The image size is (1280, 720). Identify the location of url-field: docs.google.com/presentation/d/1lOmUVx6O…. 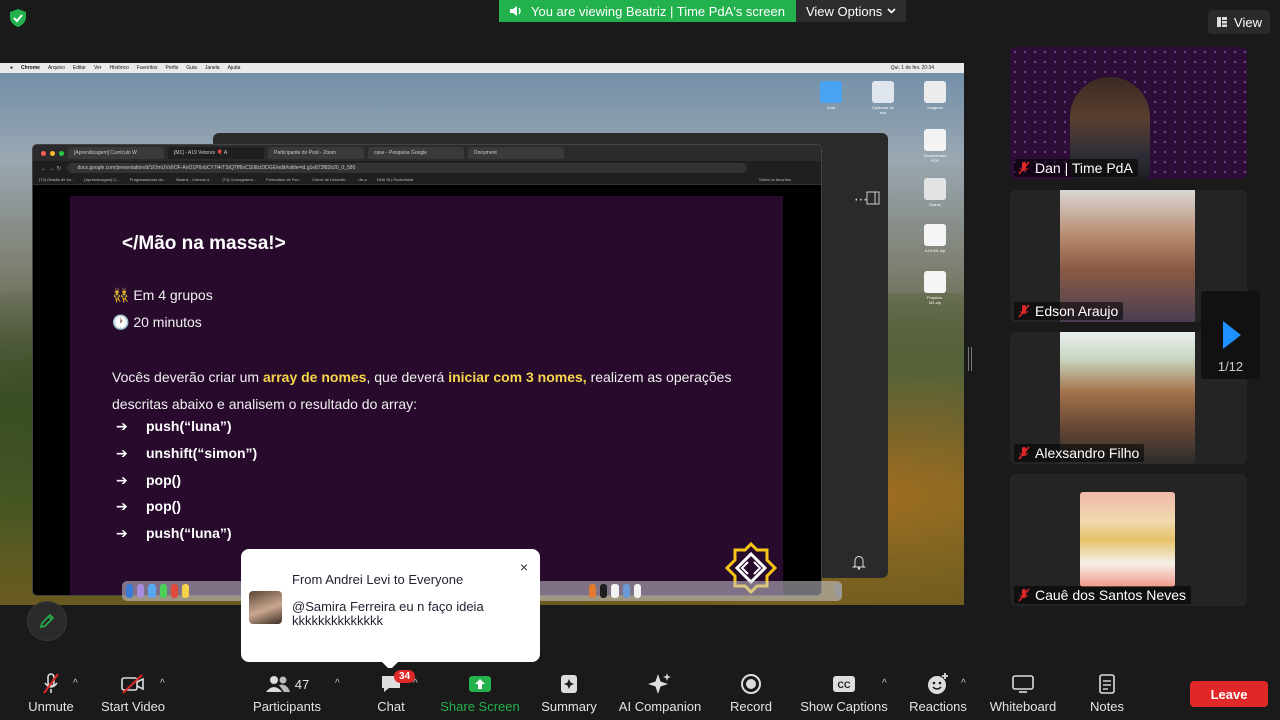
(407, 168).